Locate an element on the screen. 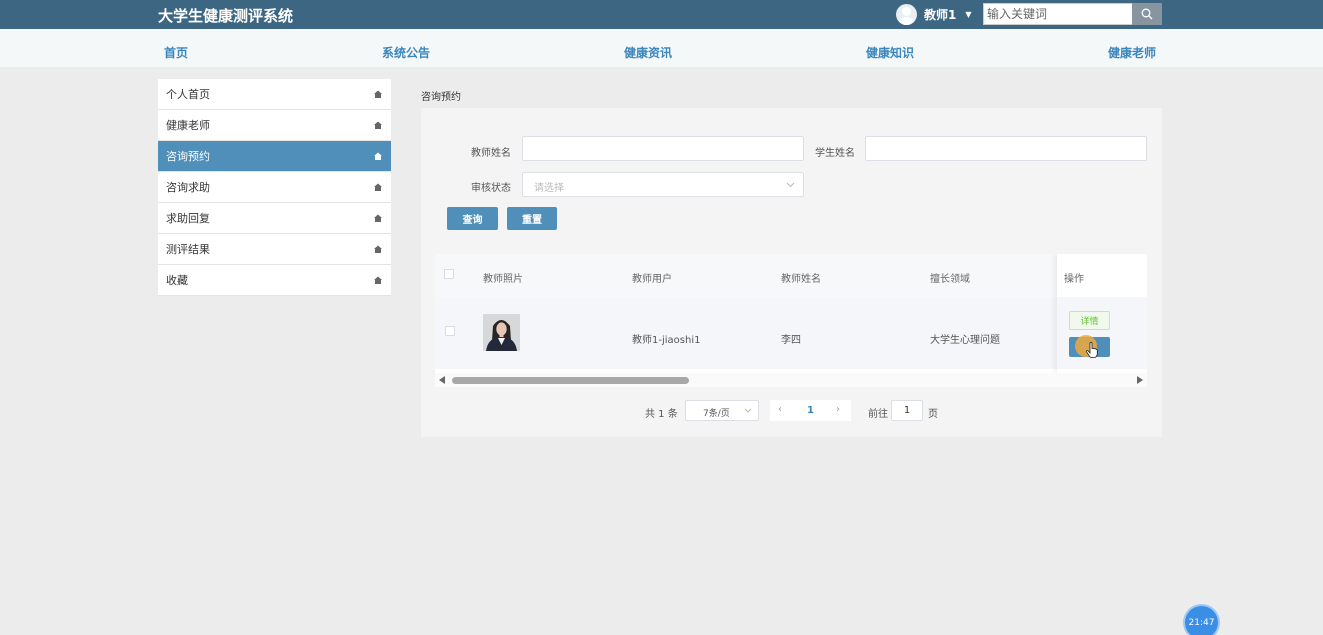  pager: ‹ 1 › is located at coordinates (810, 410).